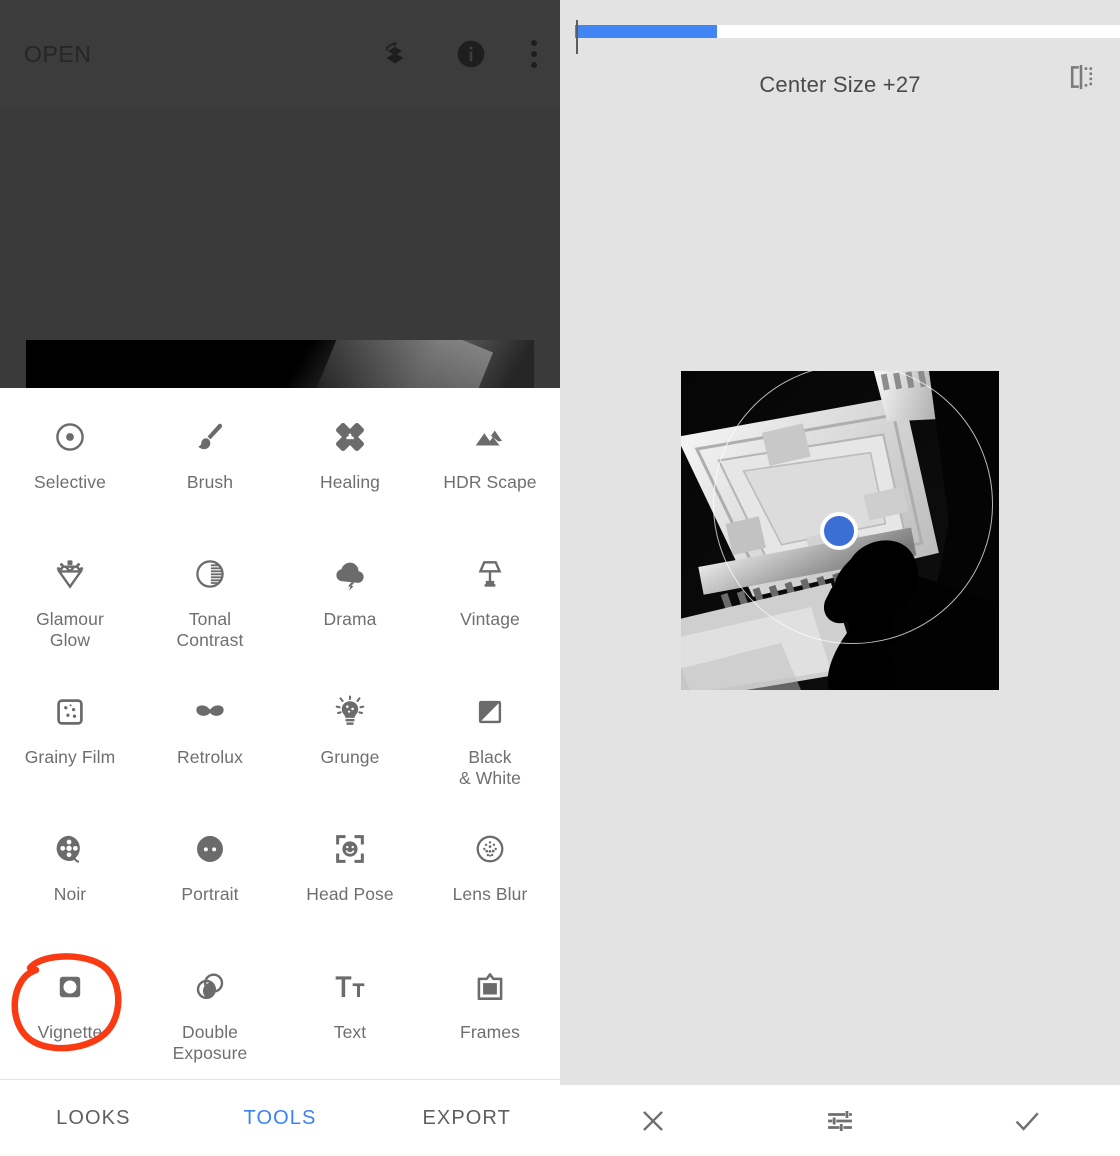 The image size is (1120, 1156). What do you see at coordinates (350, 712) in the screenshot?
I see `grunge-icon` at bounding box center [350, 712].